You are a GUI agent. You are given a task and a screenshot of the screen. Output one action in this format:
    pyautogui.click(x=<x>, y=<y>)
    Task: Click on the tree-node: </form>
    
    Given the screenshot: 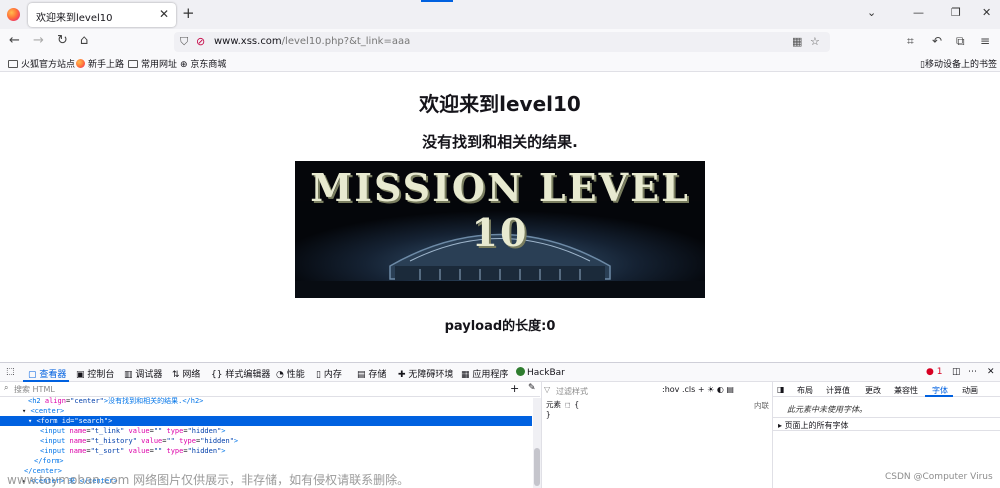 What is the action you would take?
    pyautogui.click(x=49, y=461)
    